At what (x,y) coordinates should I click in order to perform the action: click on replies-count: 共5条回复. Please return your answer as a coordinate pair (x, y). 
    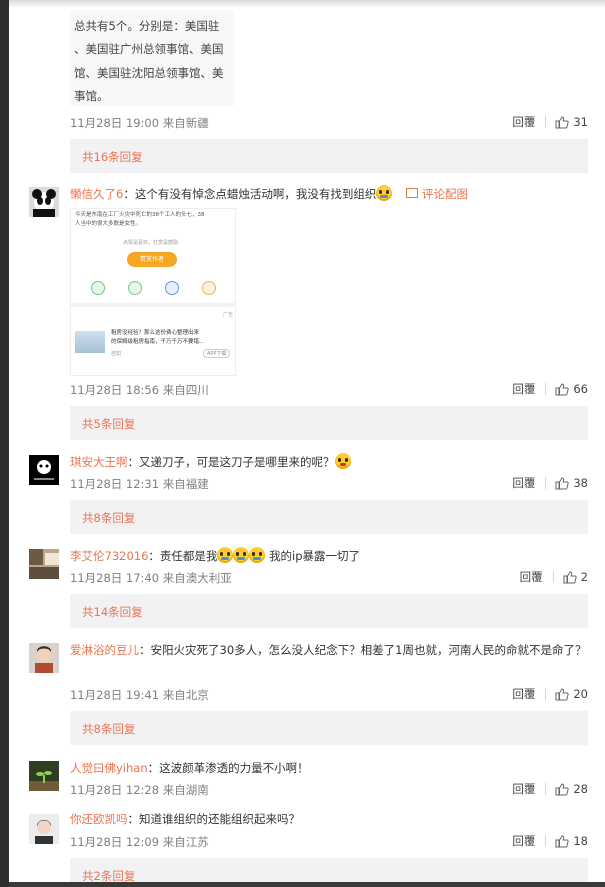
    Looking at the image, I should click on (109, 424).